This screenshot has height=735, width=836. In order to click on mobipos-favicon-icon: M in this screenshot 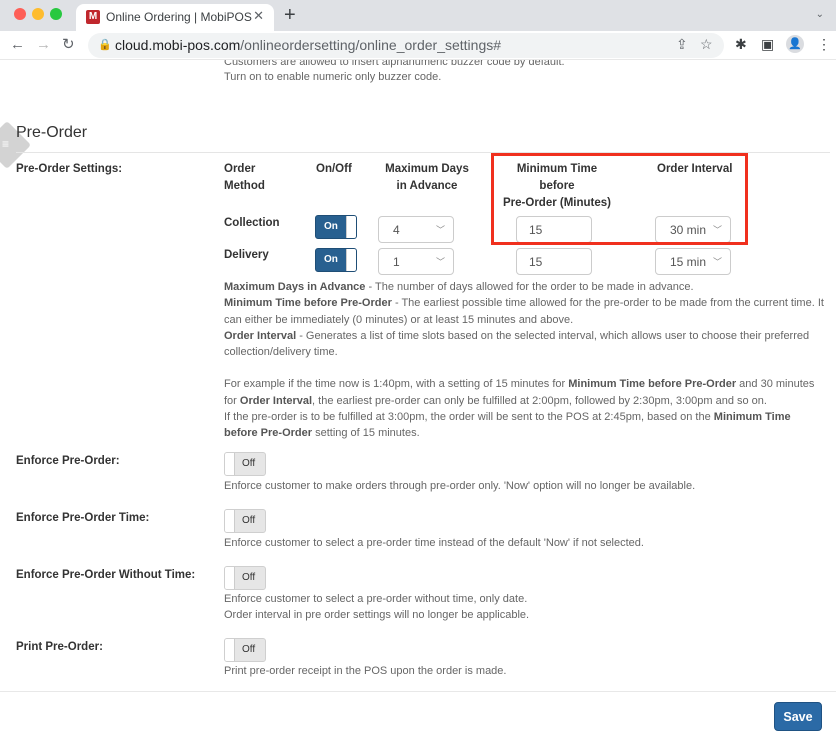, I will do `click(93, 17)`.